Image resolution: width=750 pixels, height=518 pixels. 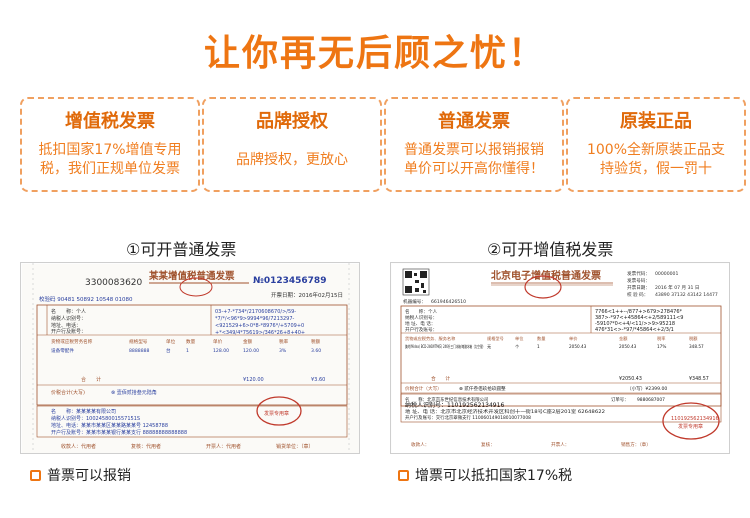 What do you see at coordinates (550, 249) in the screenshot?
I see `caption-vat-invoice: ②可开增值税发票` at bounding box center [550, 249].